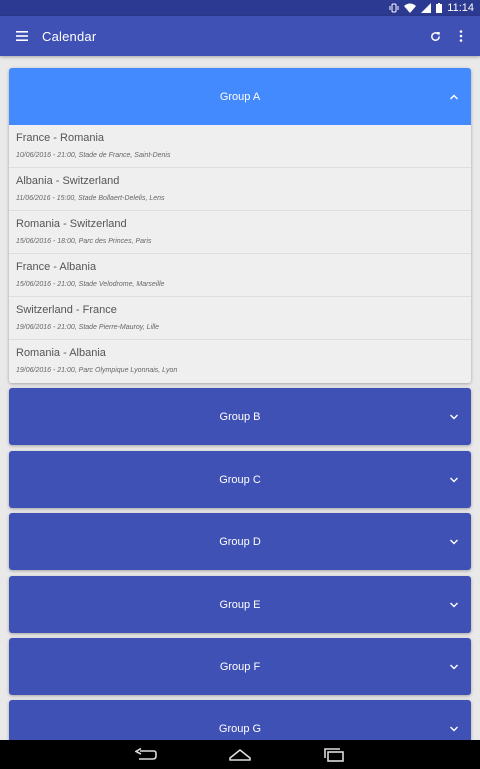 The image size is (480, 769). I want to click on group-c-header: Group C, so click(240, 479).